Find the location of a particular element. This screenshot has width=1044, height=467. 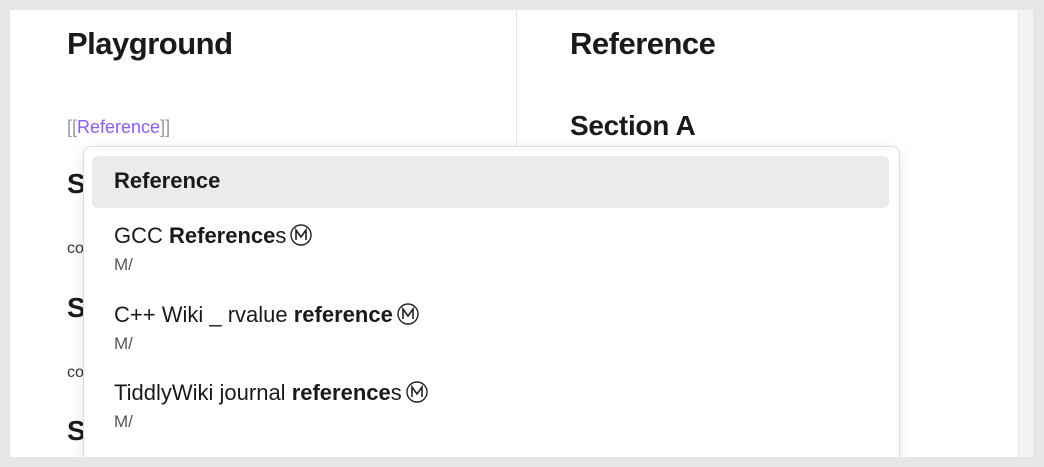

suggestion-title: C++ Wiki _ rvalue reference is located at coordinates (267, 315).